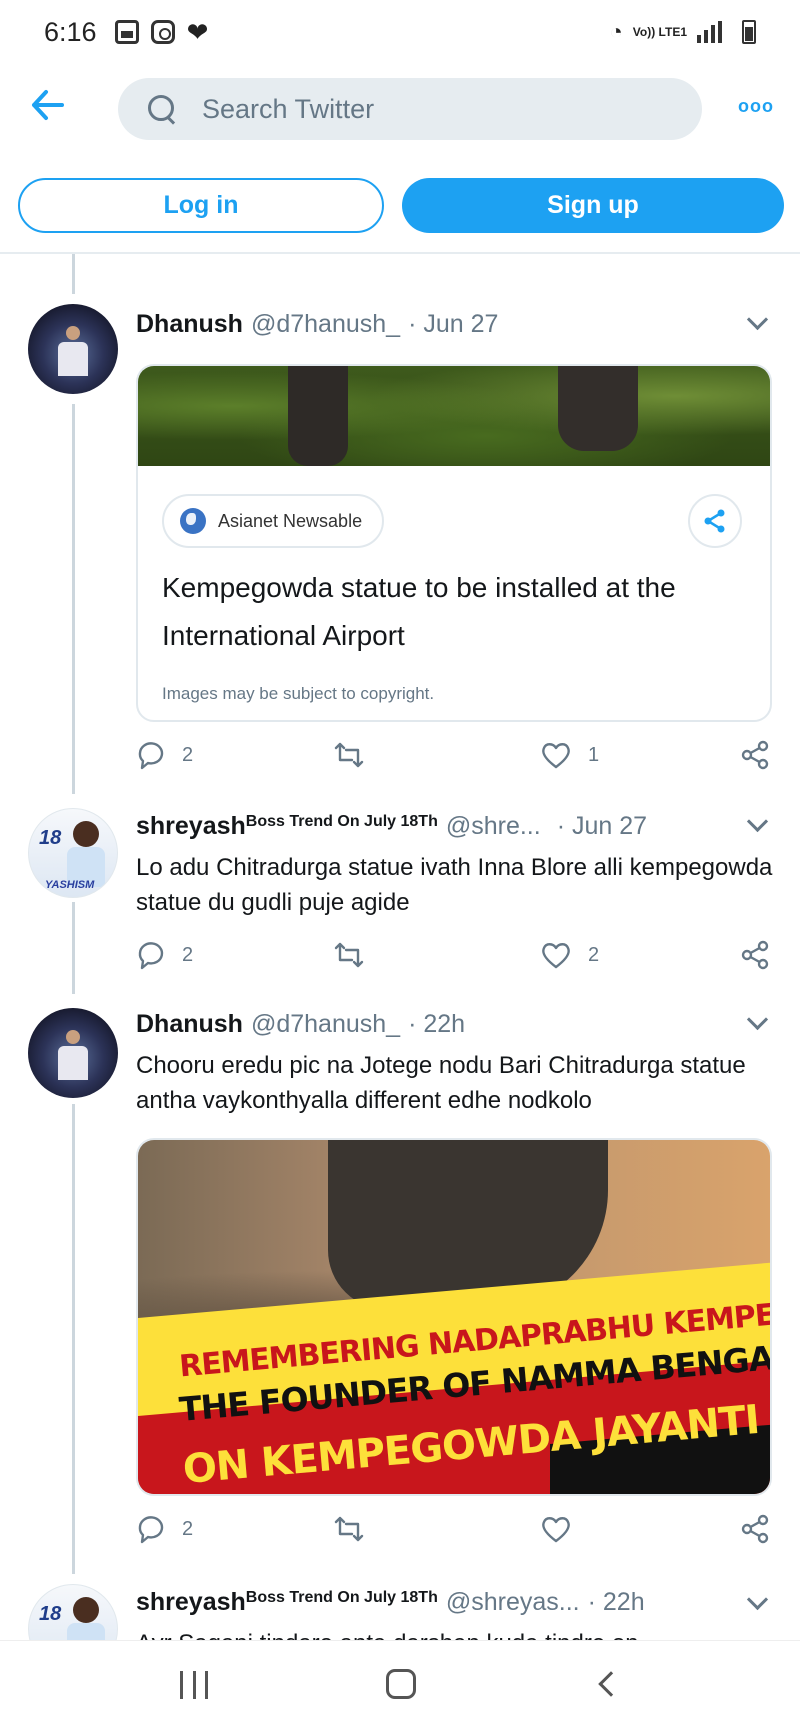 The image size is (800, 1733). Describe the element at coordinates (341, 821) in the screenshot. I see `user-name-suffix: Boss Trend On July 18Th` at that location.